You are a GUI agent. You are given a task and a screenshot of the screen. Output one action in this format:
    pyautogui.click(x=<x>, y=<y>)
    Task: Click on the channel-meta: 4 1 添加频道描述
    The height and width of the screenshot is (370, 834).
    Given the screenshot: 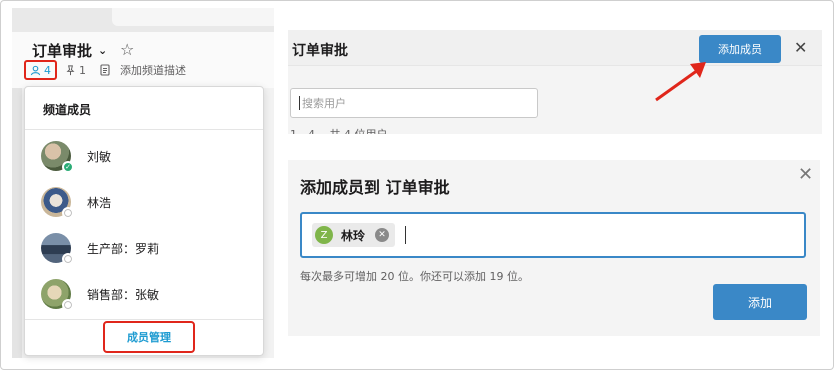 What is the action you would take?
    pyautogui.click(x=105, y=70)
    